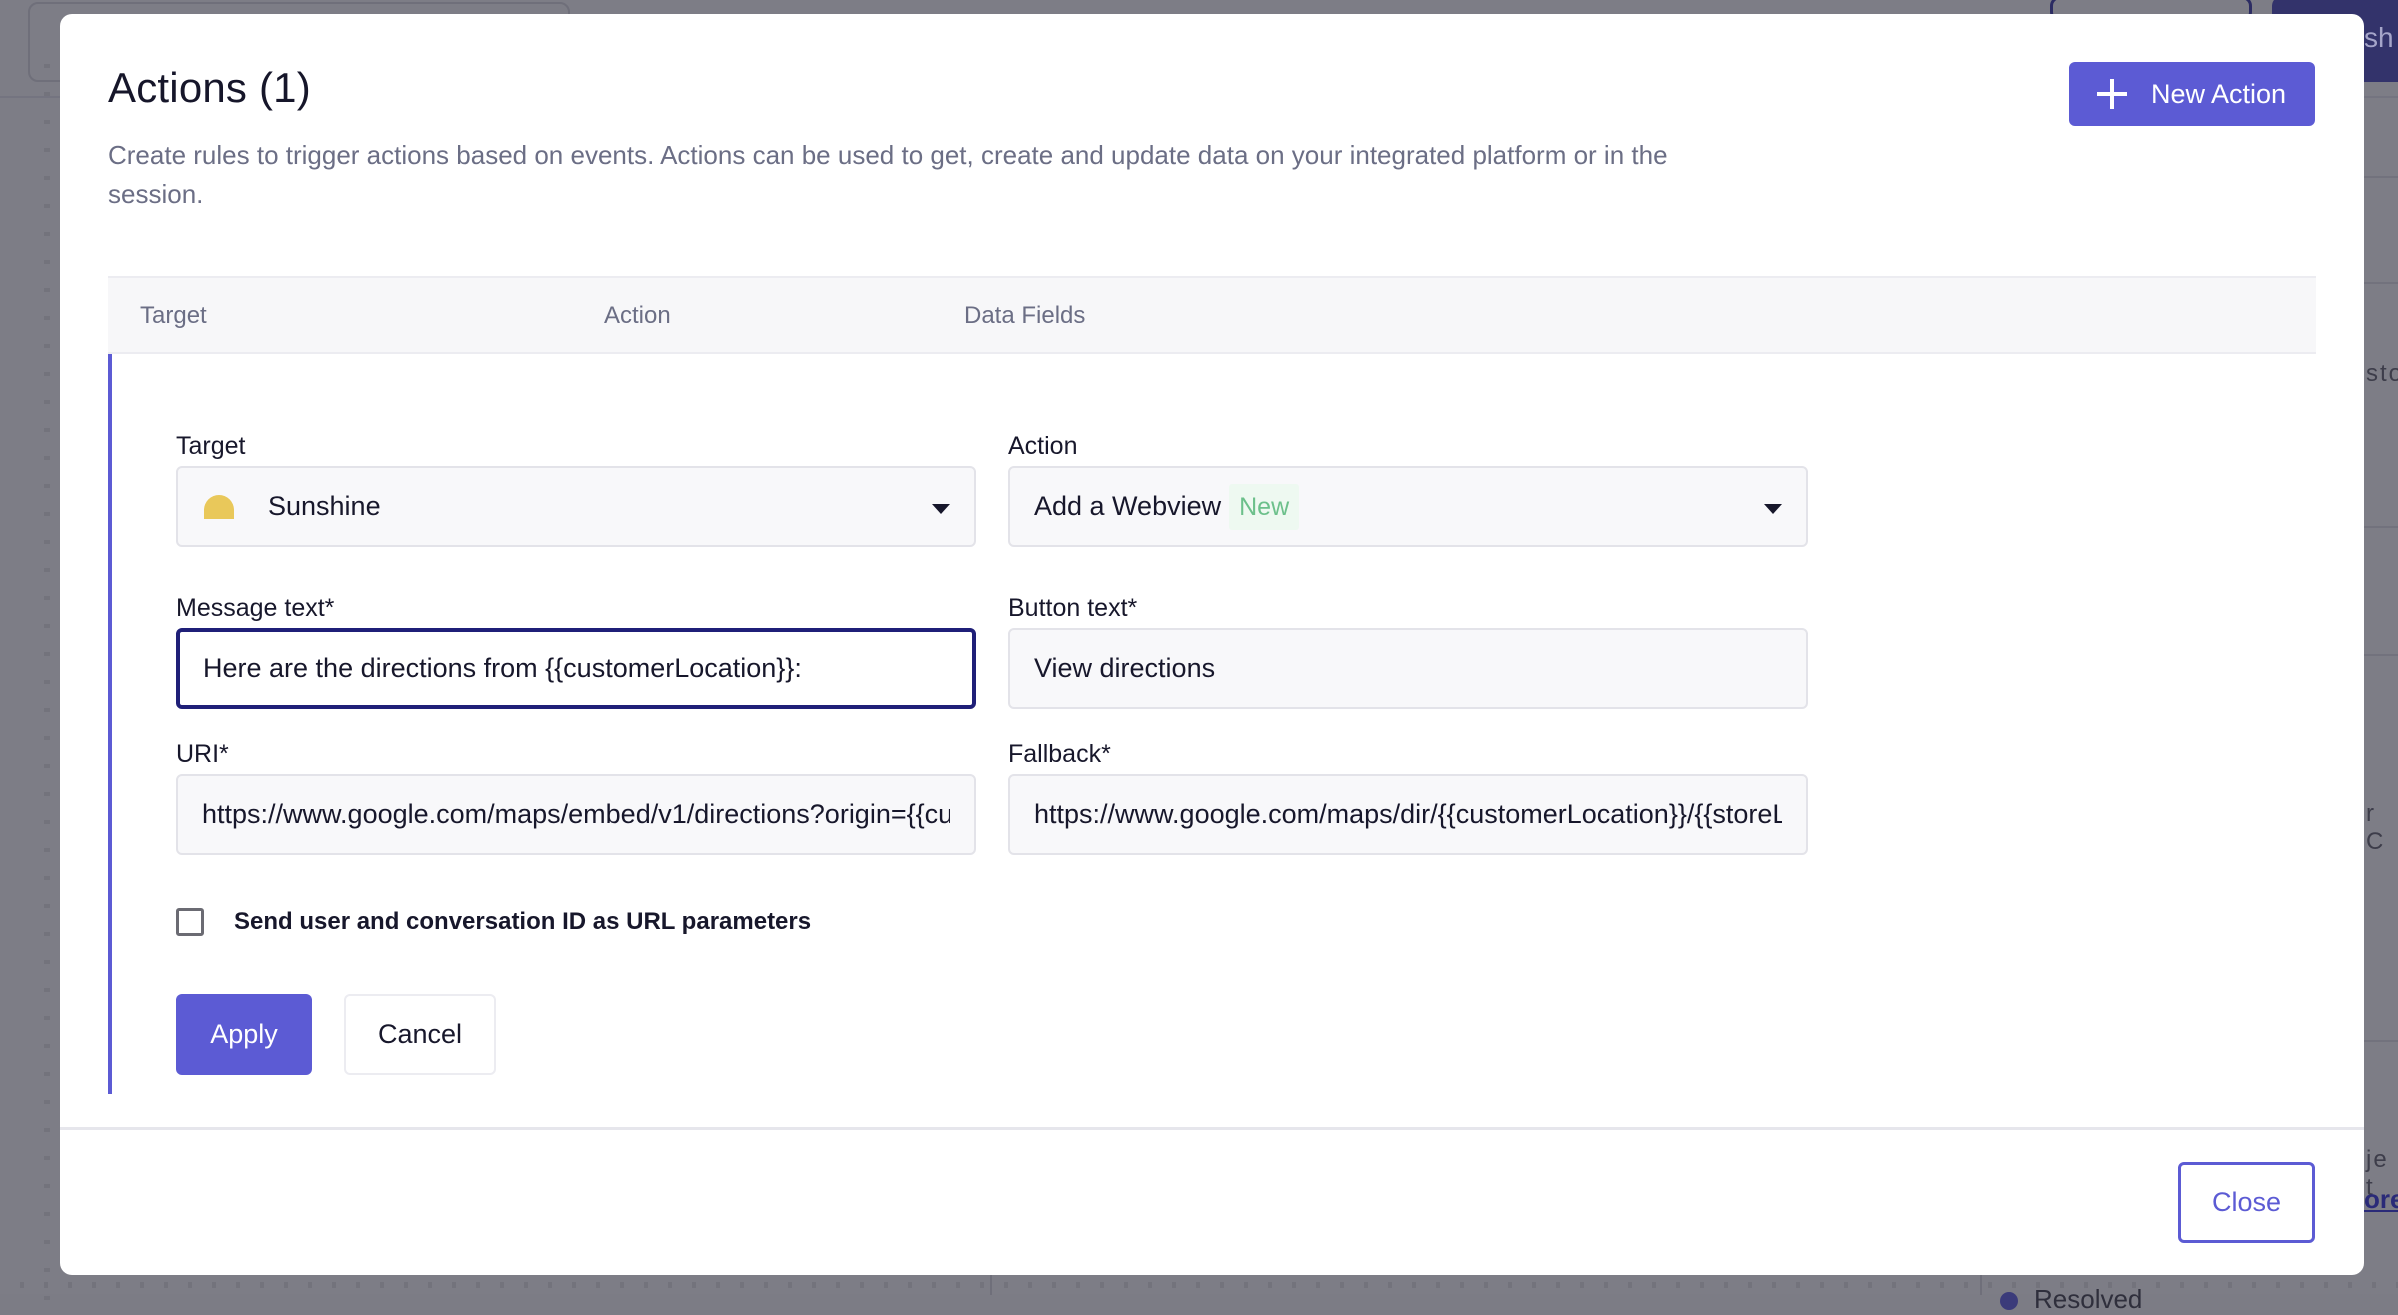 The height and width of the screenshot is (1315, 2398). What do you see at coordinates (209, 87) in the screenshot?
I see `modal-title: Actions (1)` at bounding box center [209, 87].